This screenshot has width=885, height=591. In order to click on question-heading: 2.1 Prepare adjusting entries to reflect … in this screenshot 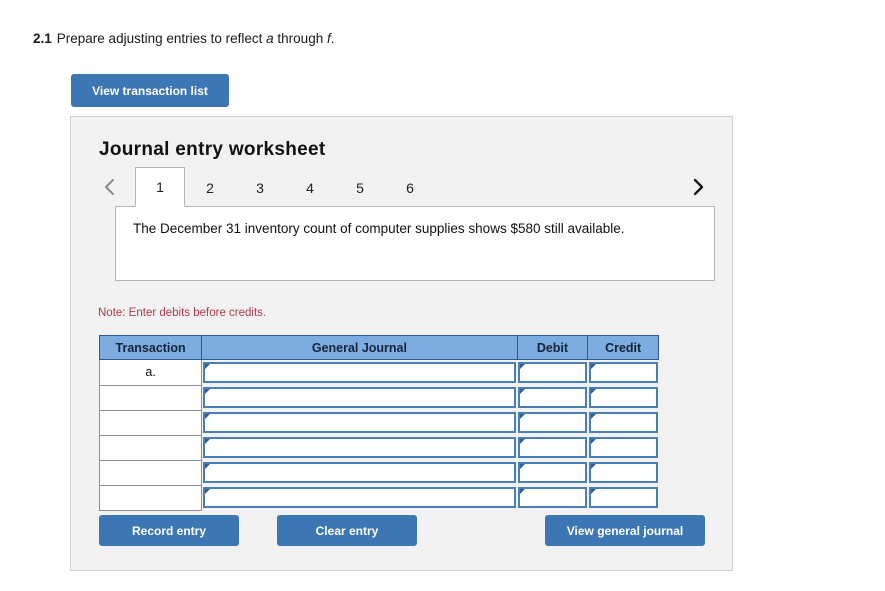, I will do `click(184, 38)`.